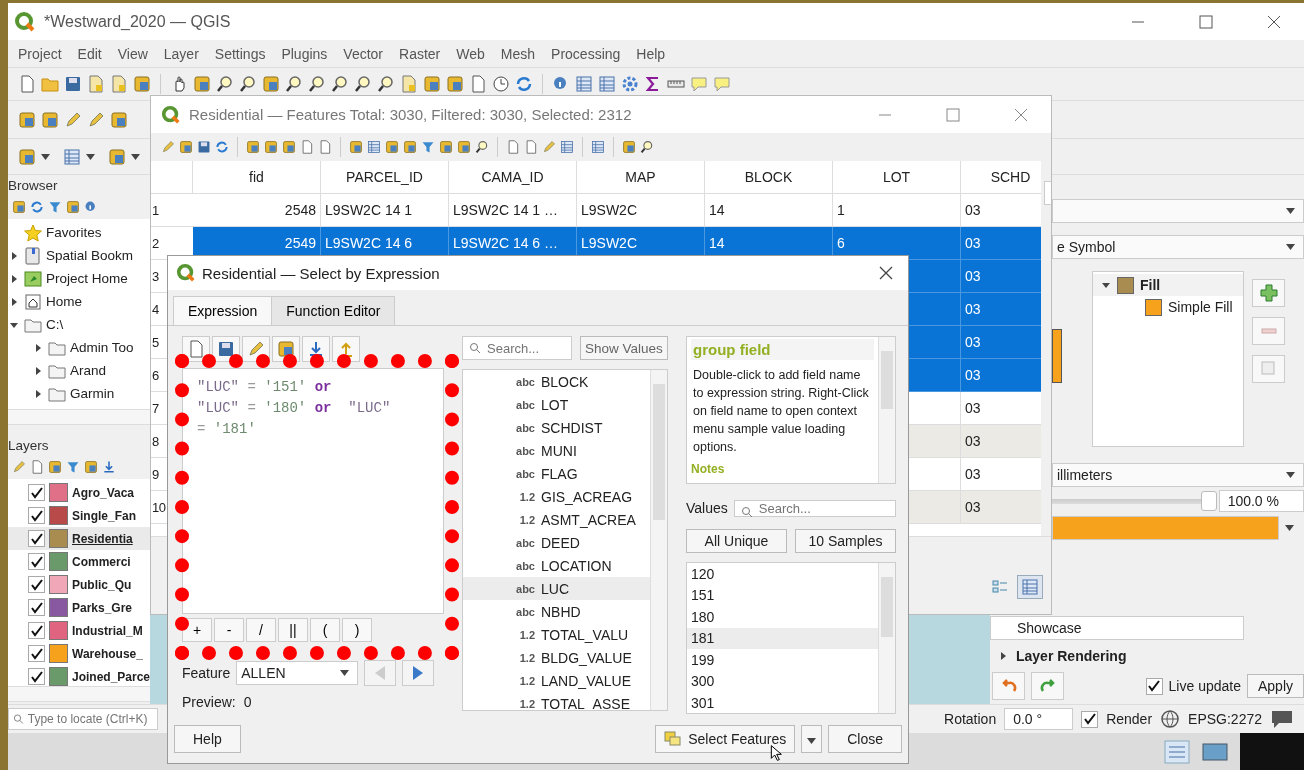 The height and width of the screenshot is (770, 1304). What do you see at coordinates (845, 541) in the screenshot?
I see `values-button: 10 Samples` at bounding box center [845, 541].